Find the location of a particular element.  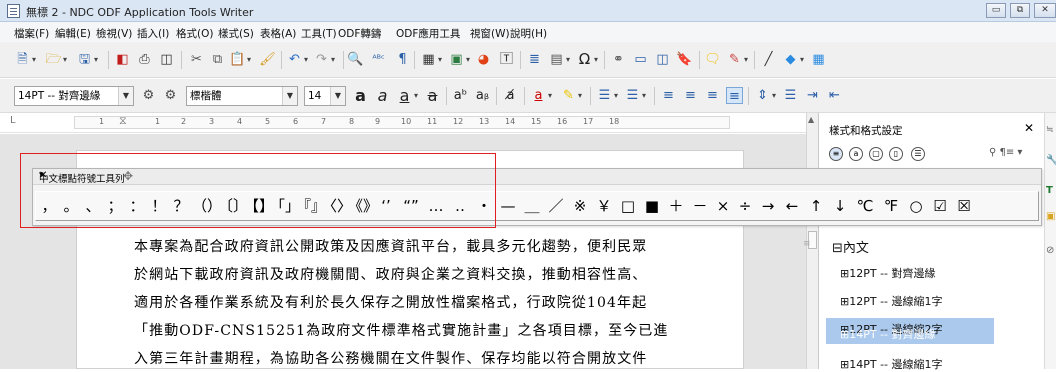

punc-button: ‘’ is located at coordinates (386, 206).